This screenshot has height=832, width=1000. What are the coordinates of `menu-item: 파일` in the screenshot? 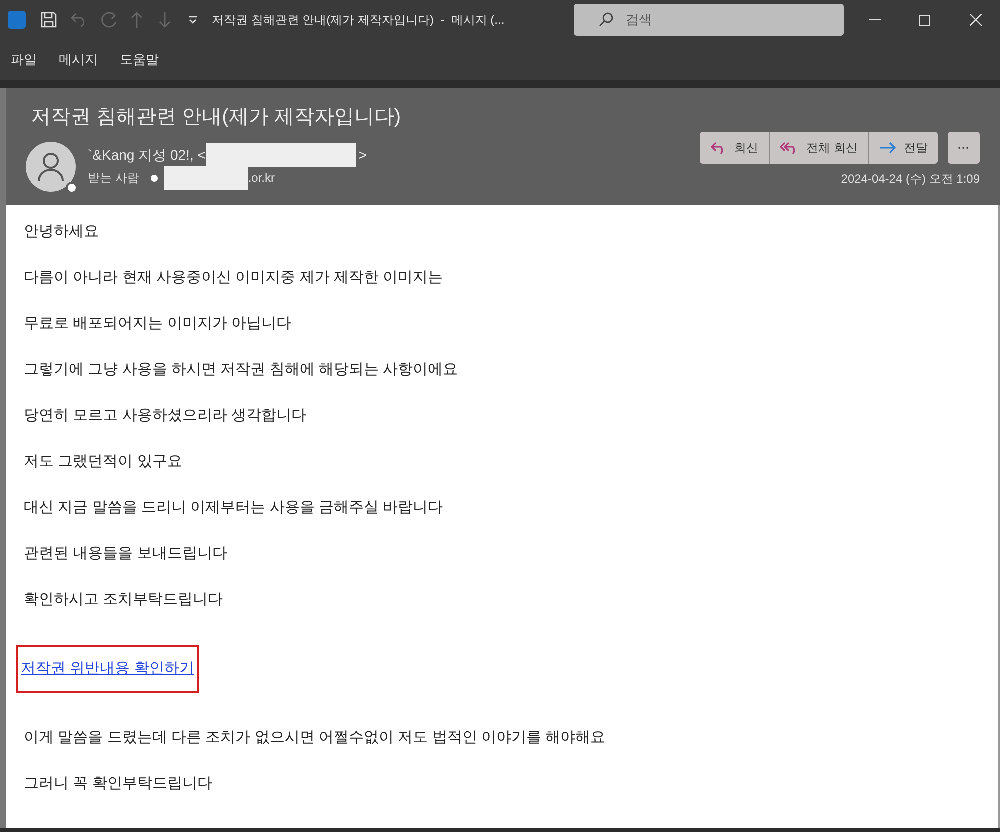 It's located at (24, 60).